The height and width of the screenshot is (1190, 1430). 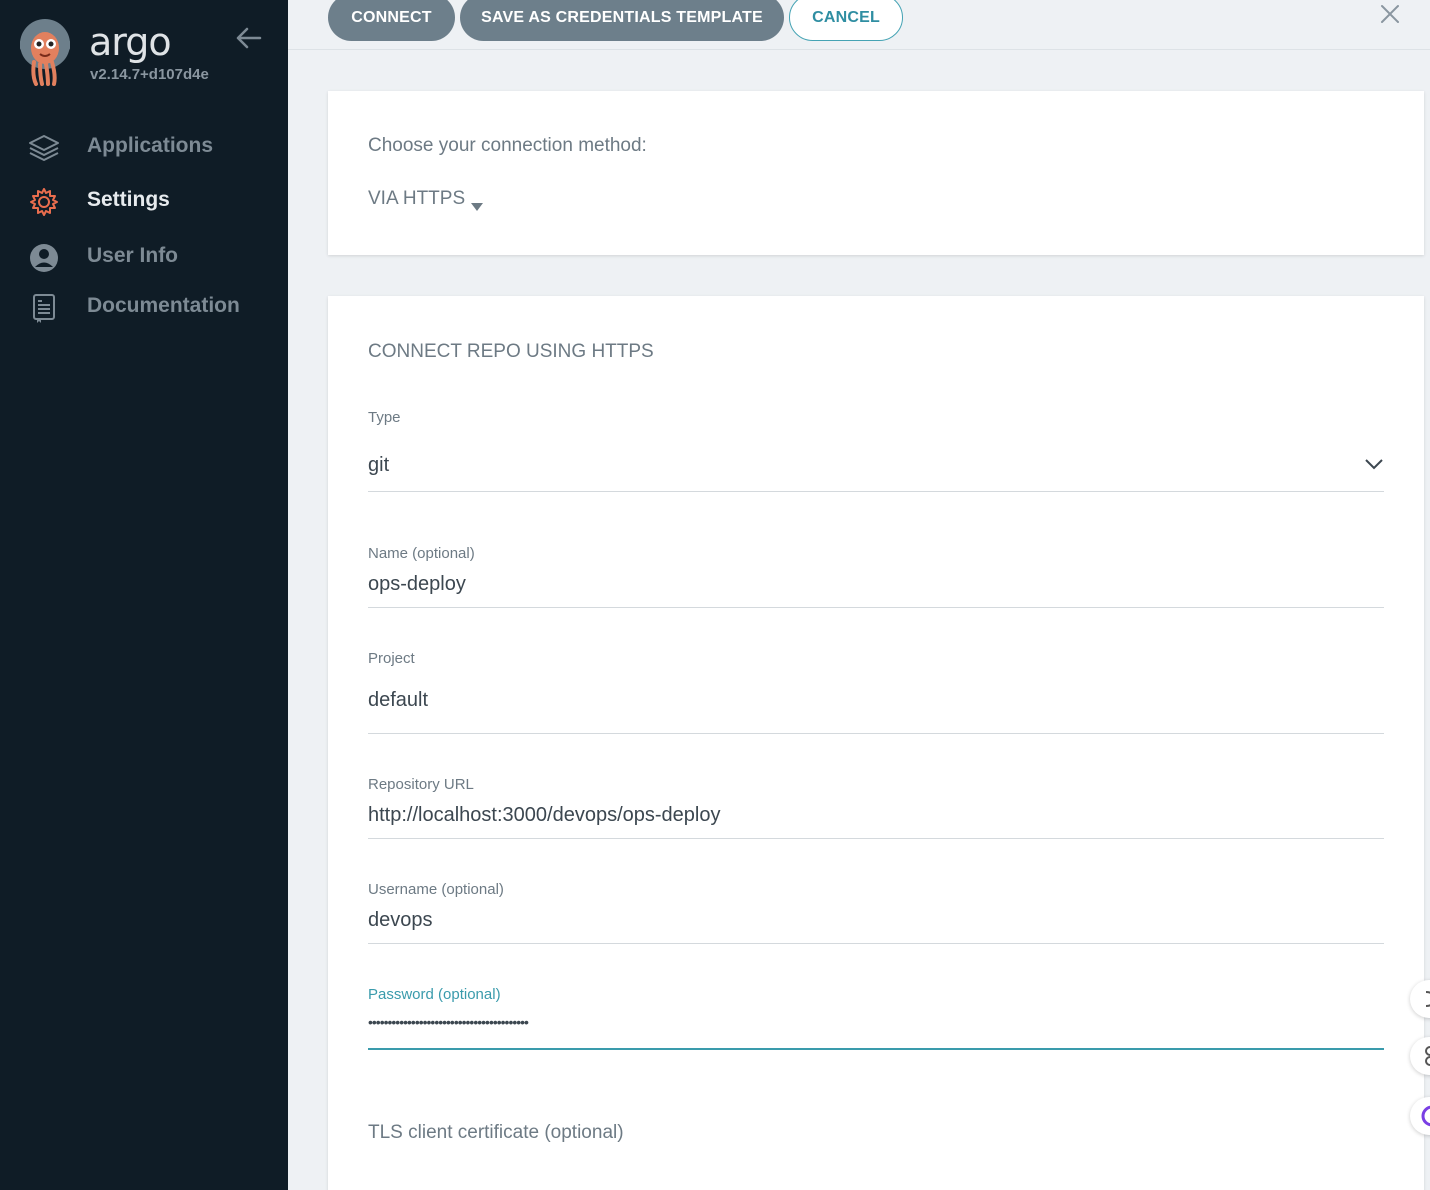 What do you see at coordinates (417, 584) in the screenshot?
I see `name-value: ops-deploy` at bounding box center [417, 584].